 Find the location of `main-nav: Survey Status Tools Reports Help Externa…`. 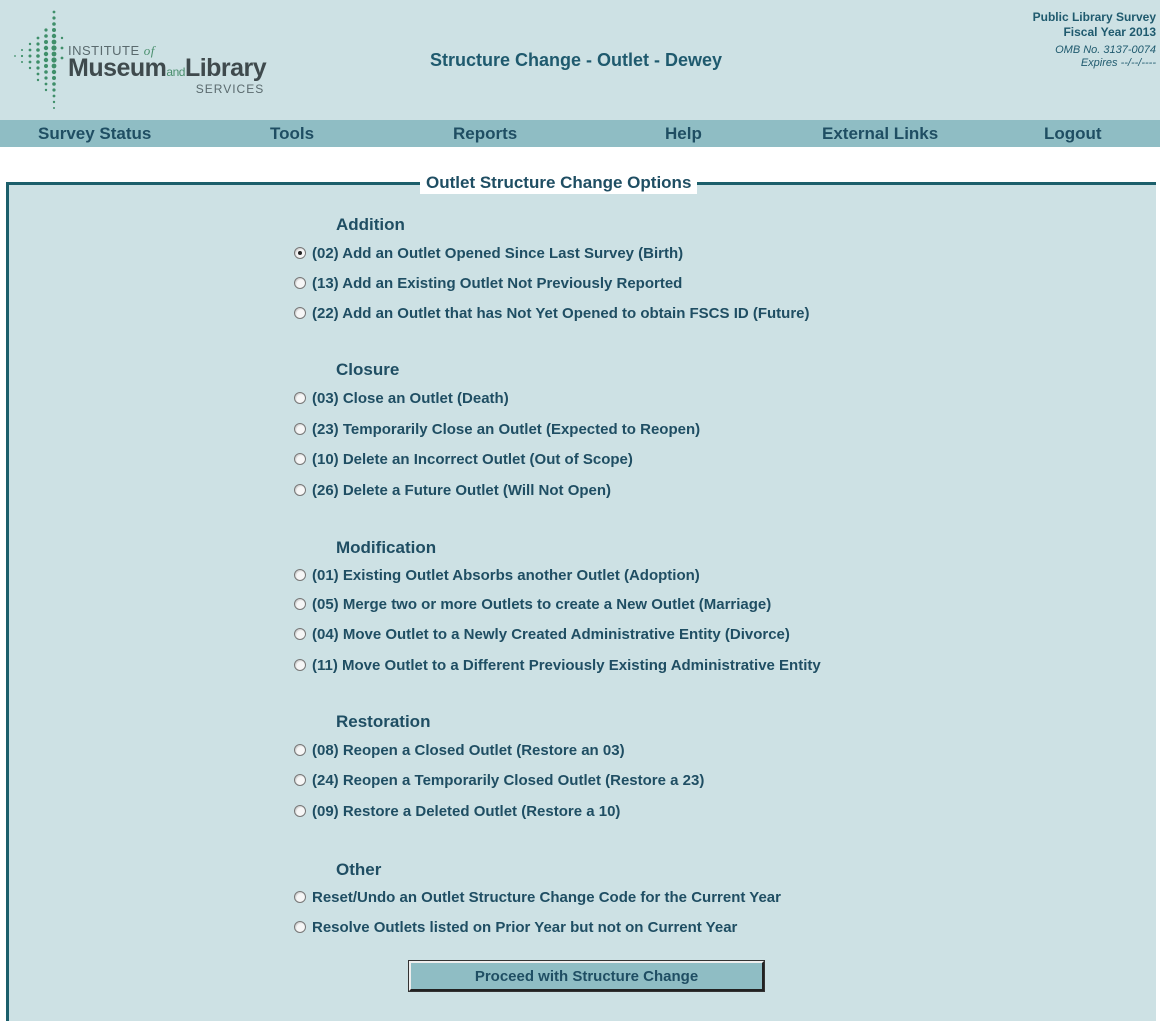

main-nav: Survey Status Tools Reports Help Externa… is located at coordinates (580, 133).